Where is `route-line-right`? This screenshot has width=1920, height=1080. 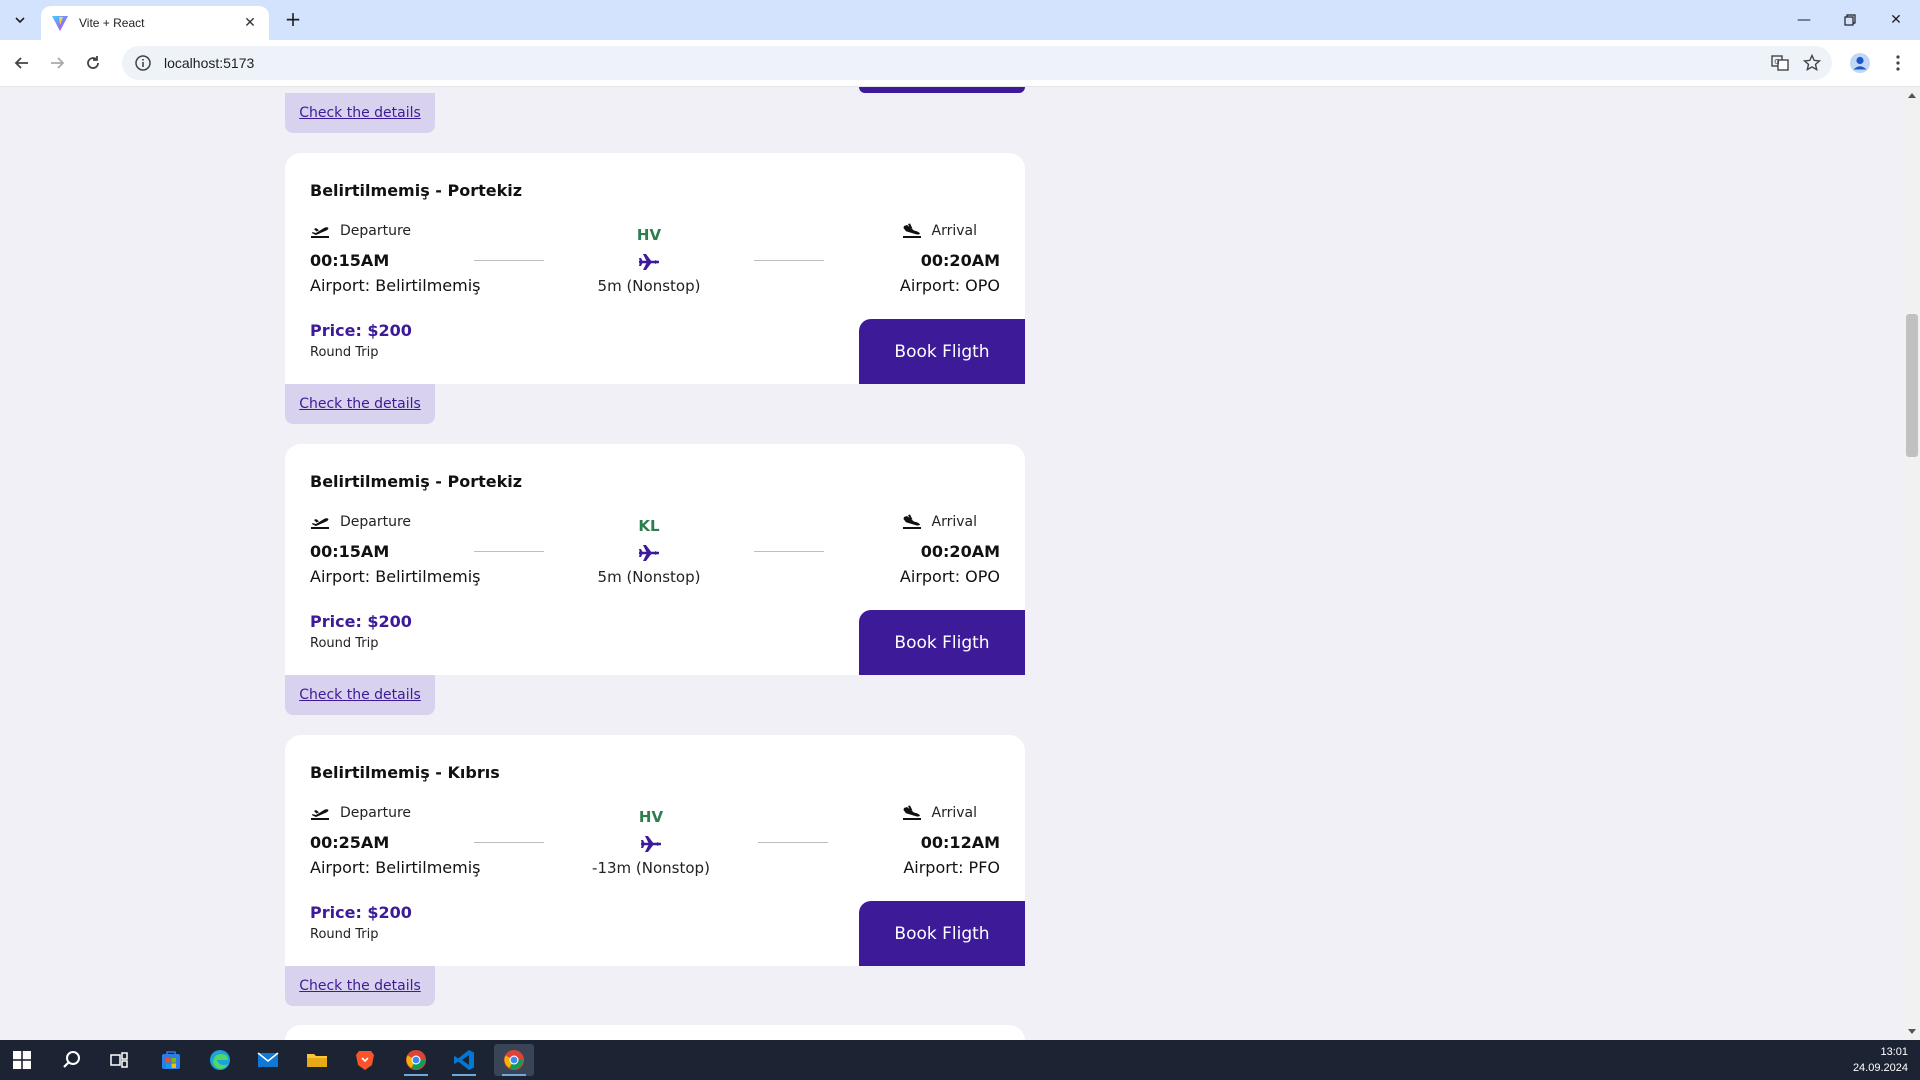
route-line-right is located at coordinates (789, 260).